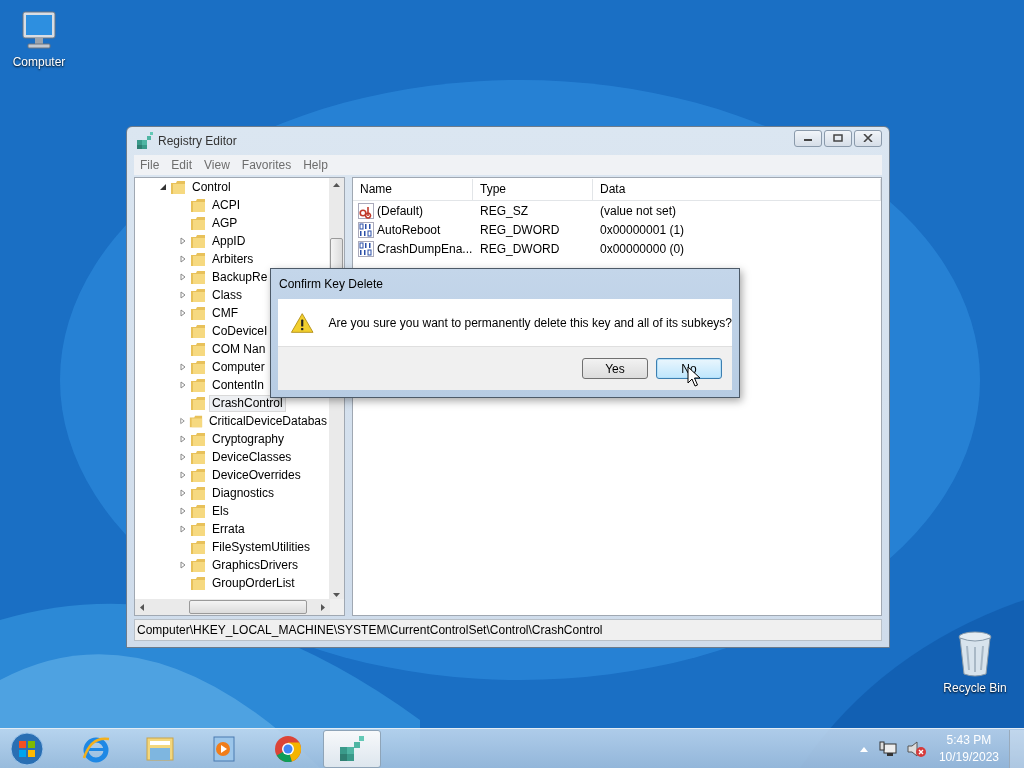 Image resolution: width=1024 pixels, height=768 pixels. Describe the element at coordinates (227, 295) in the screenshot. I see `tree-item-label: Class` at that location.